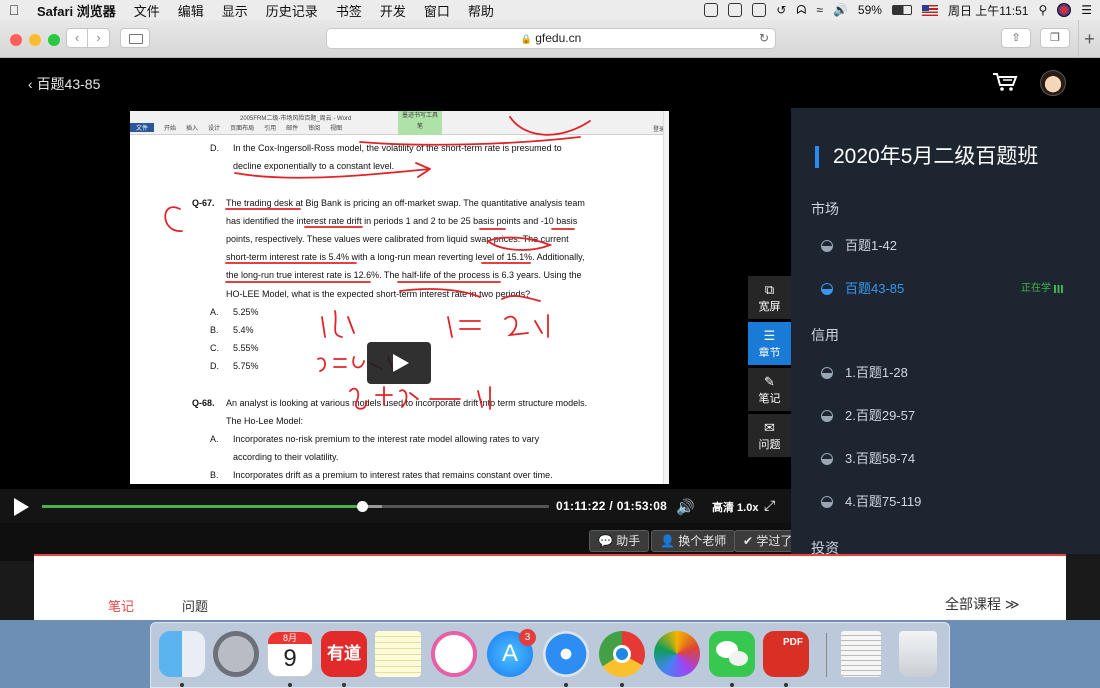  What do you see at coordinates (693, 541) in the screenshot?
I see `switch-teacher-button: 👤 换个老师` at bounding box center [693, 541].